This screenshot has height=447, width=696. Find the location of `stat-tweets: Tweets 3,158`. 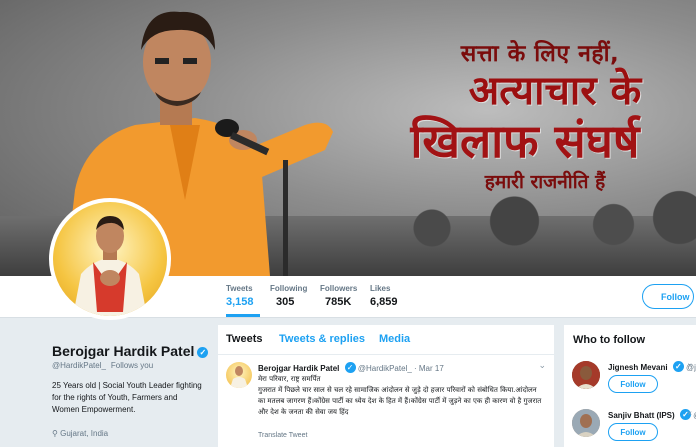

stat-tweets: Tweets 3,158 is located at coordinates (242, 300).